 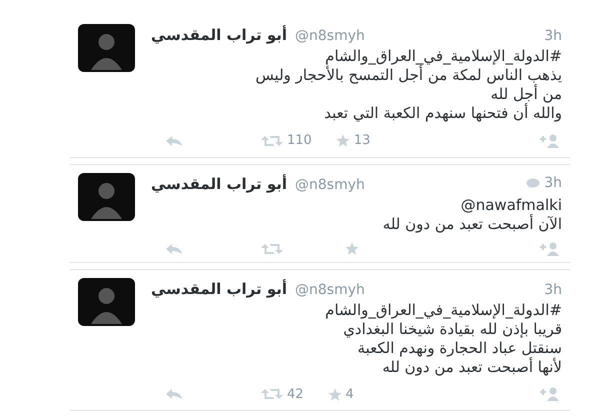 What do you see at coordinates (295, 395) in the screenshot?
I see `retweet-count: 42` at bounding box center [295, 395].